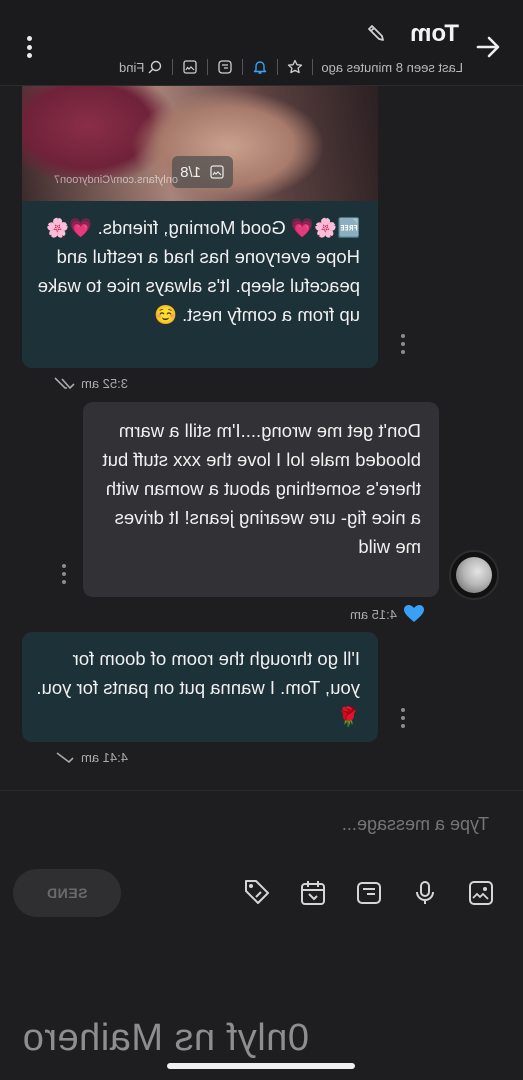 This screenshot has width=523, height=1080. Describe the element at coordinates (425, 893) in the screenshot. I see `microphone-icon` at that location.